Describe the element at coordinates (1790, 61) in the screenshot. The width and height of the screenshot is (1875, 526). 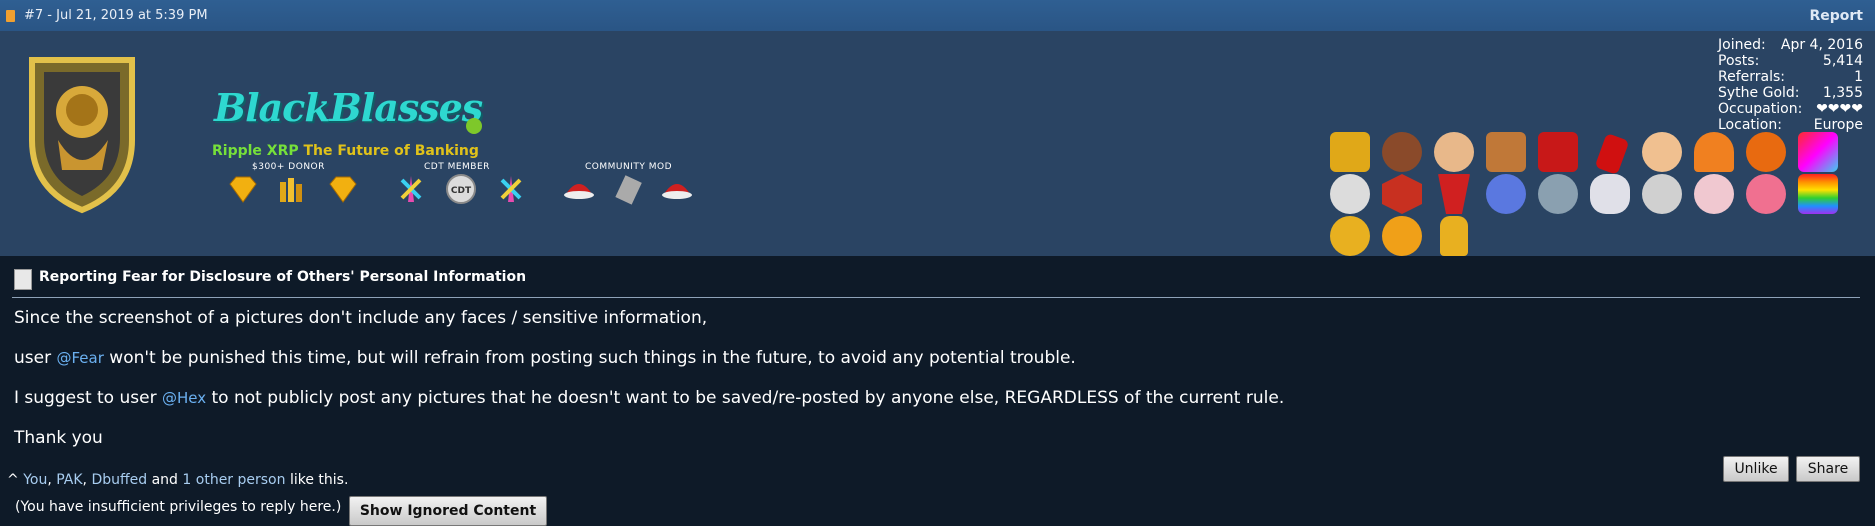
I see `stat-posts: Posts: 5,414` at that location.